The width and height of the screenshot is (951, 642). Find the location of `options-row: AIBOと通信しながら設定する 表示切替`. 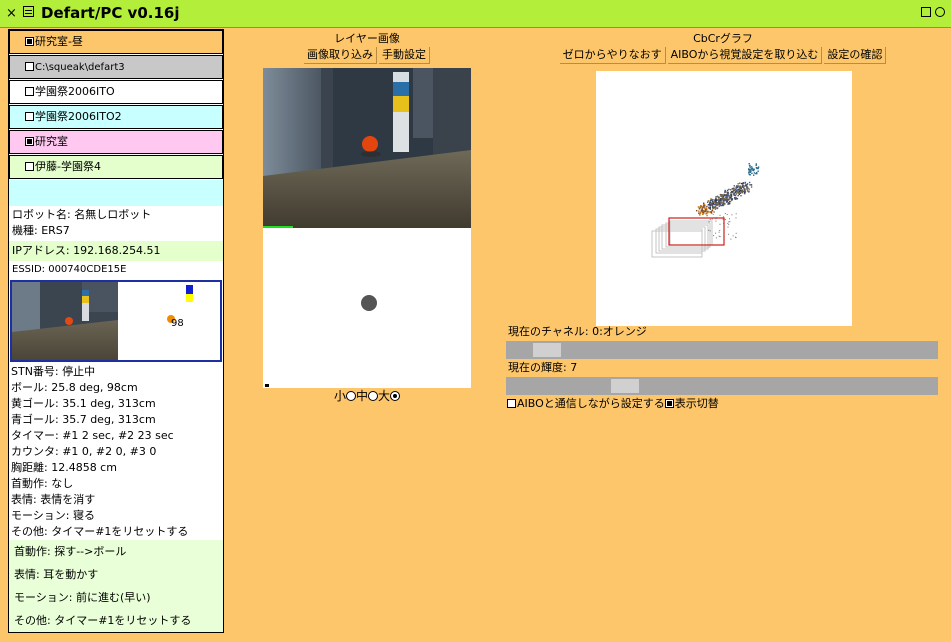

options-row: AIBOと通信しながら設定する 表示切替 is located at coordinates (613, 404).